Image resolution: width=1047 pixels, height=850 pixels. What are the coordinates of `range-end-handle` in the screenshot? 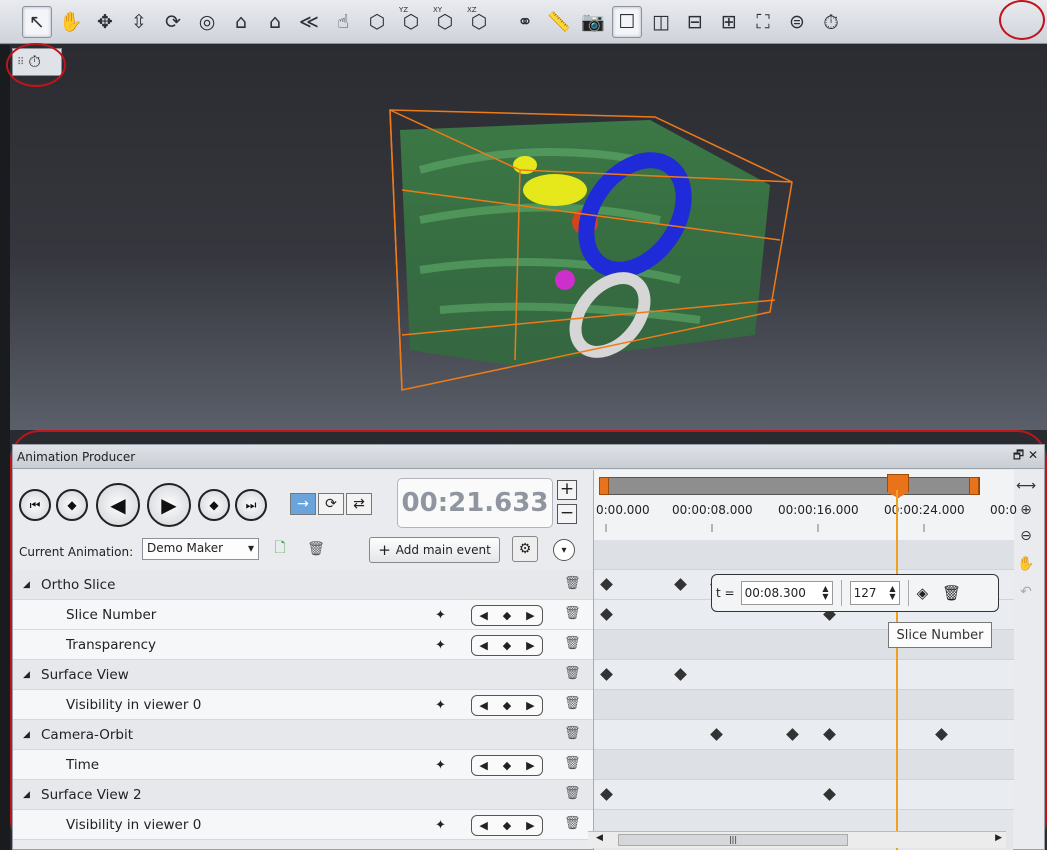 It's located at (974, 486).